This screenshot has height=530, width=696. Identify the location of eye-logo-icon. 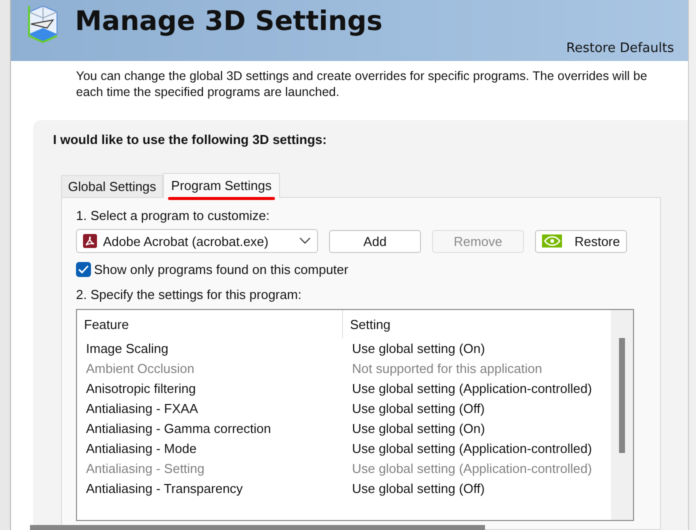
(552, 241).